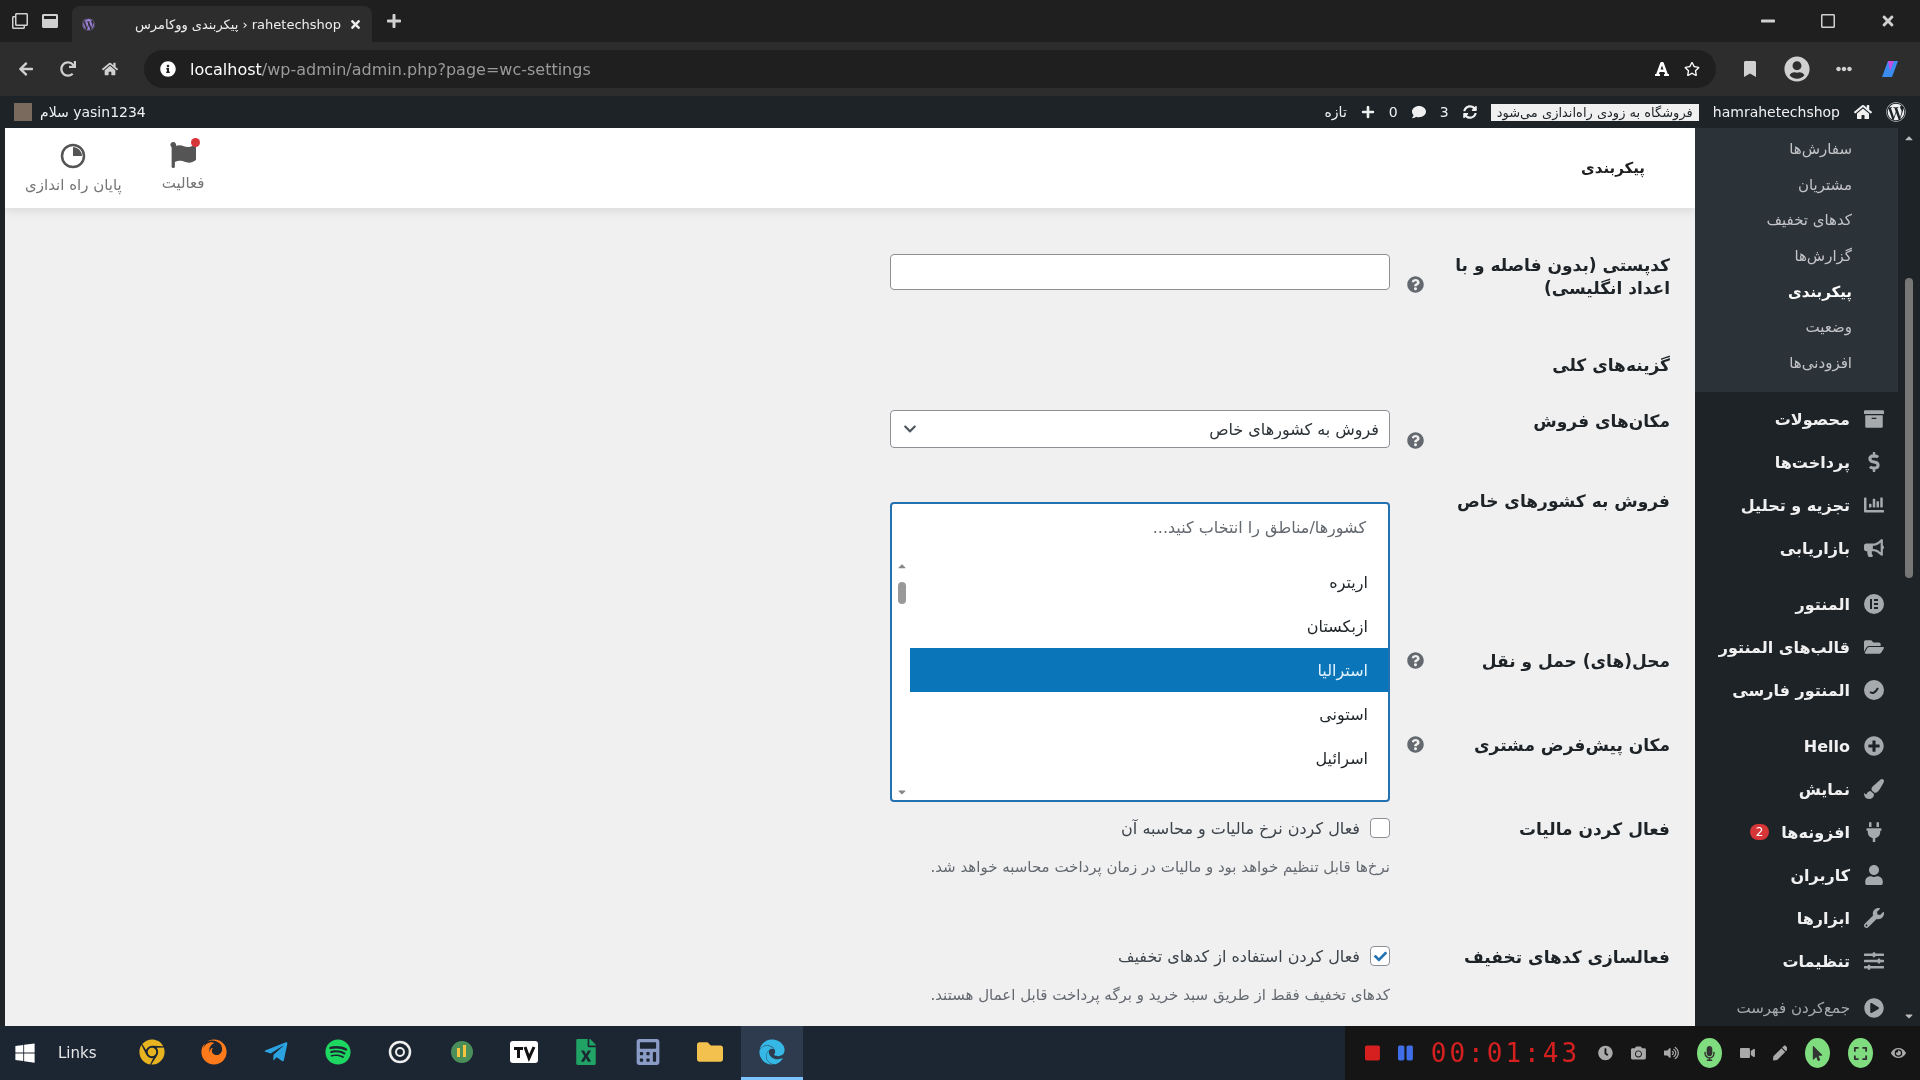  What do you see at coordinates (1818, 1053) in the screenshot?
I see `cursor-button` at bounding box center [1818, 1053].